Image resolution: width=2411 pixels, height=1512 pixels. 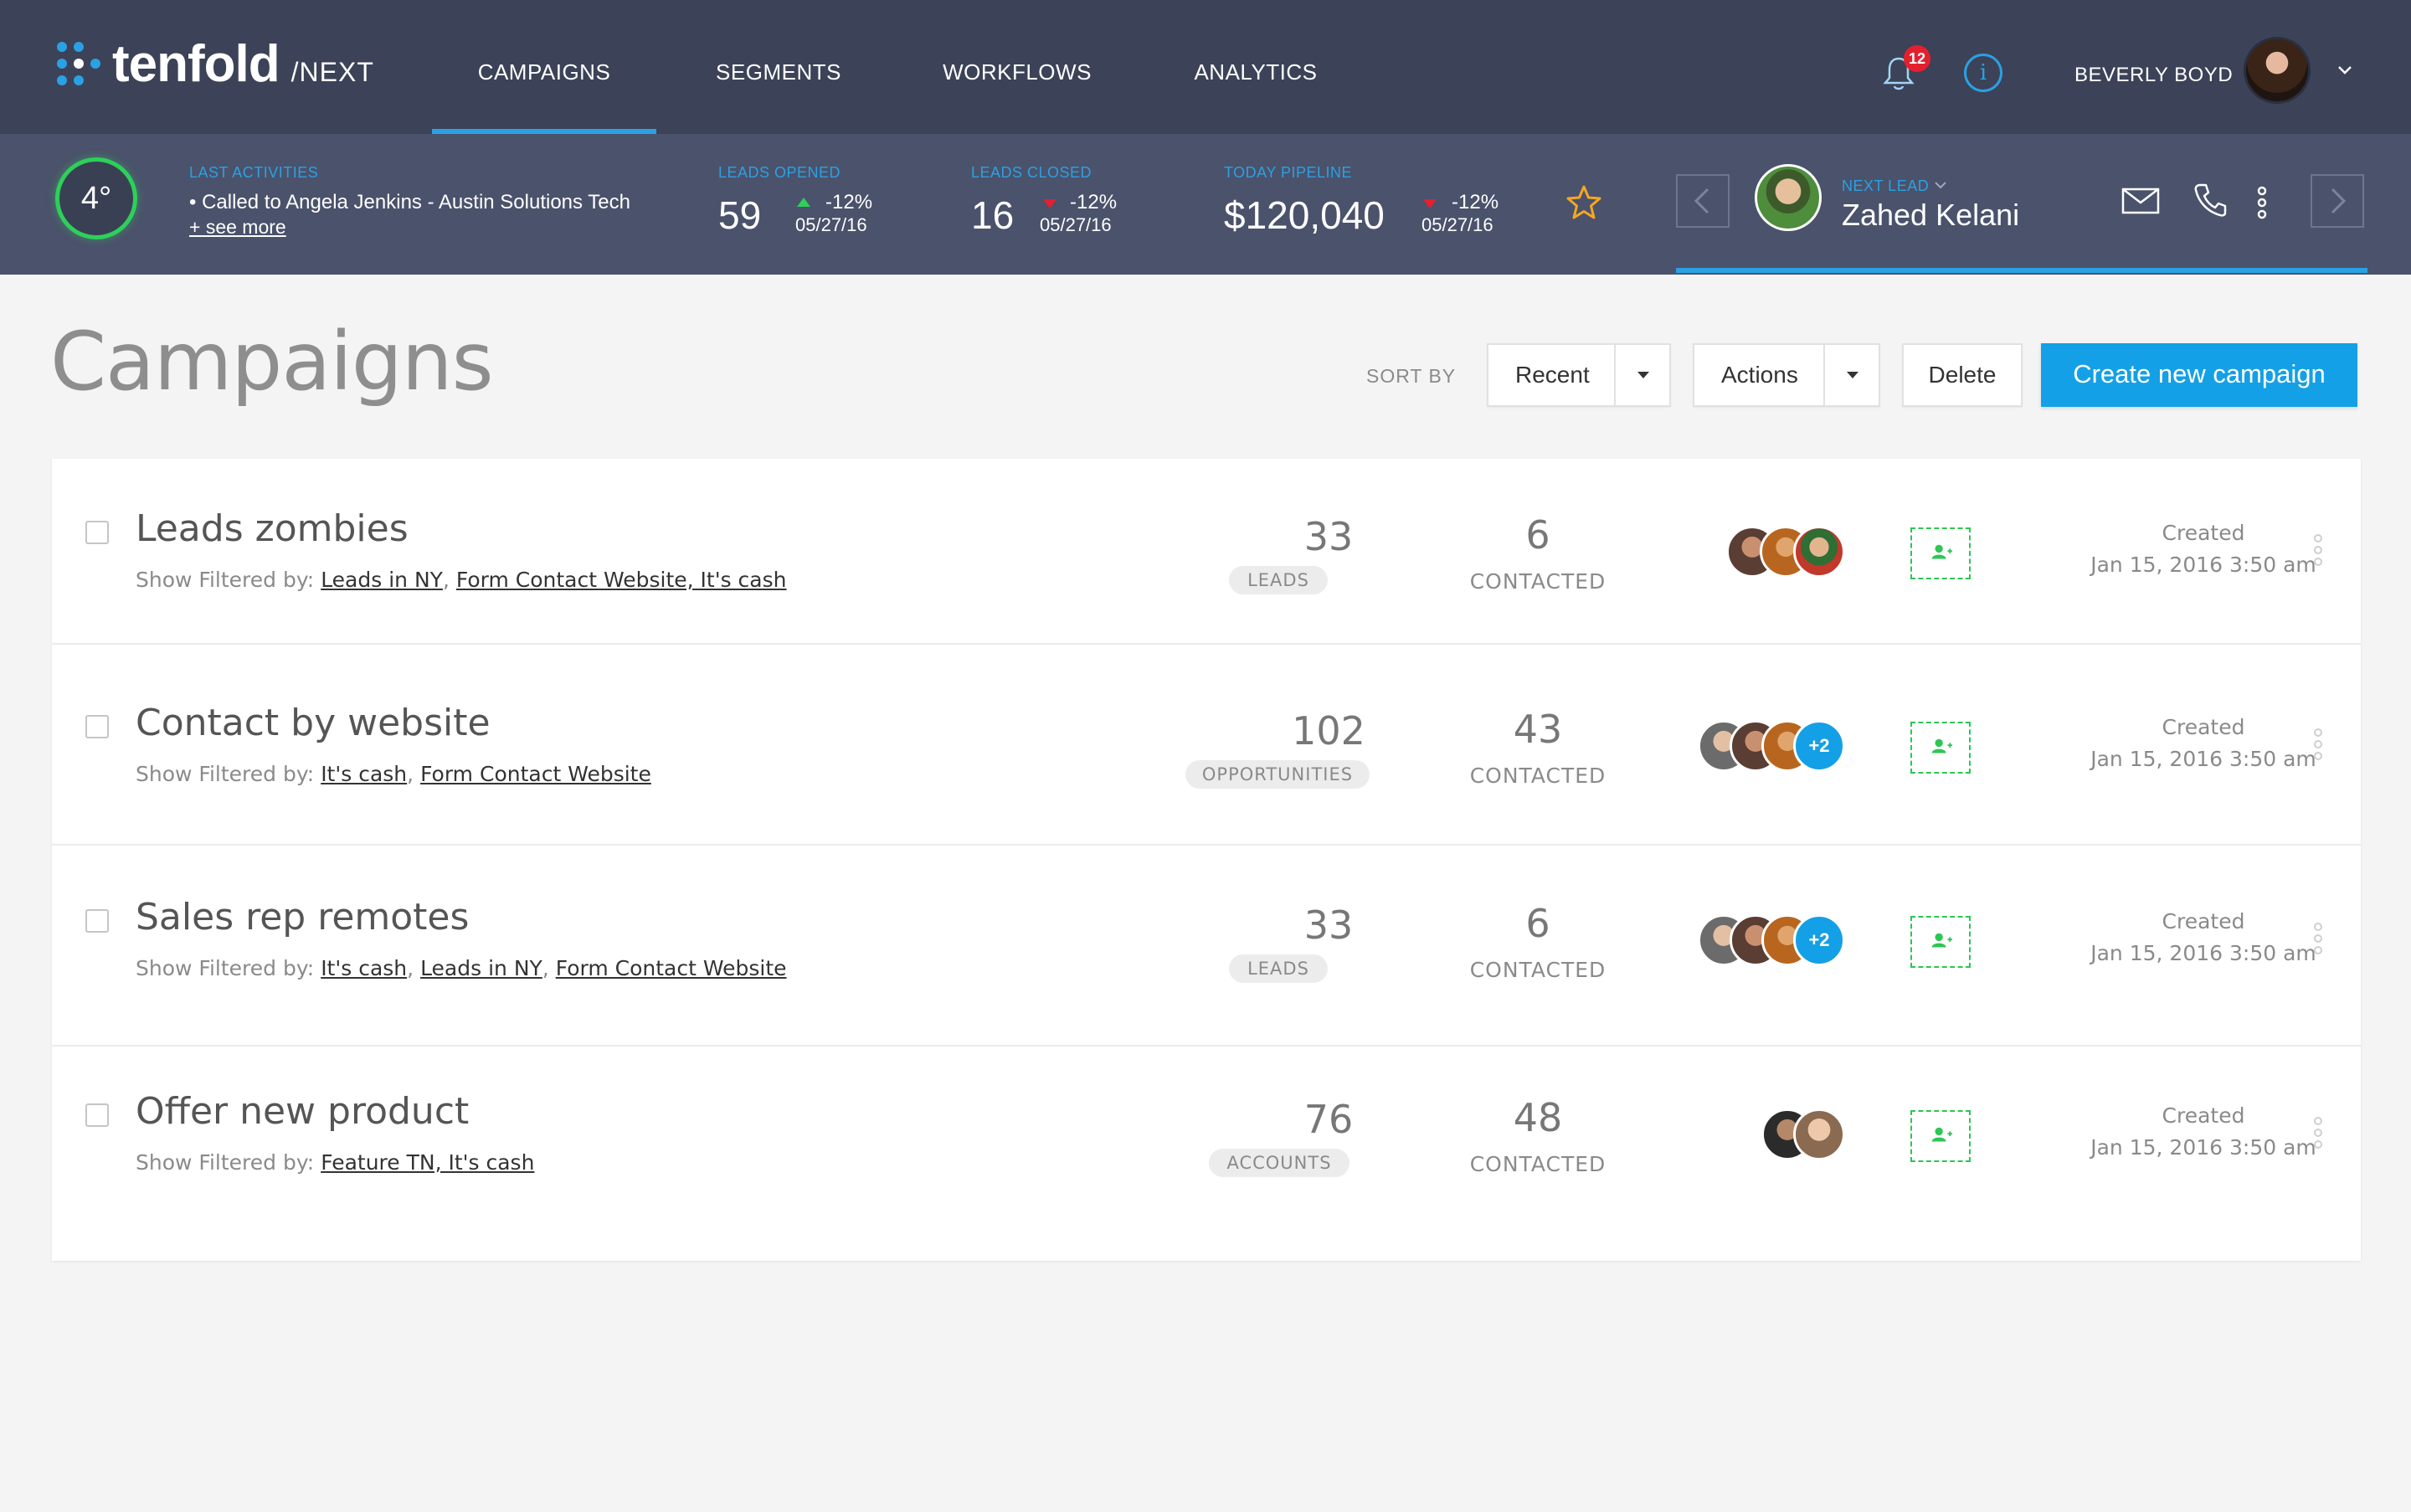 What do you see at coordinates (2262, 202) in the screenshot?
I see `more-vertical-icon` at bounding box center [2262, 202].